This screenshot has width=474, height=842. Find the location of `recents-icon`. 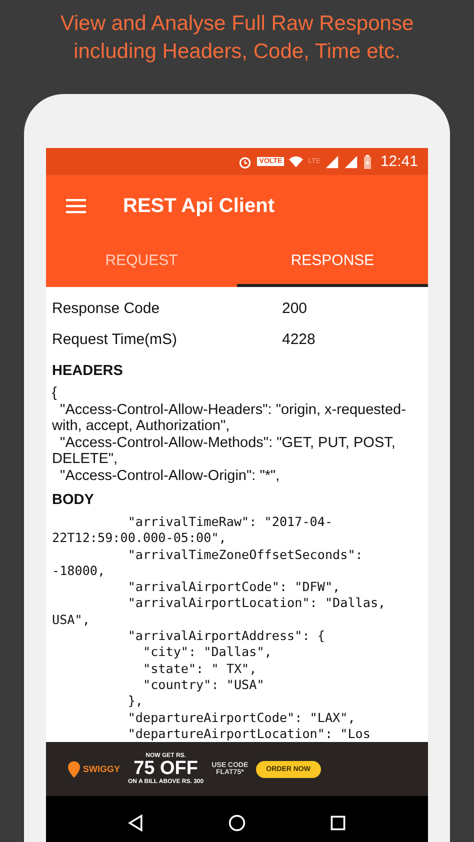

recents-icon is located at coordinates (337, 823).